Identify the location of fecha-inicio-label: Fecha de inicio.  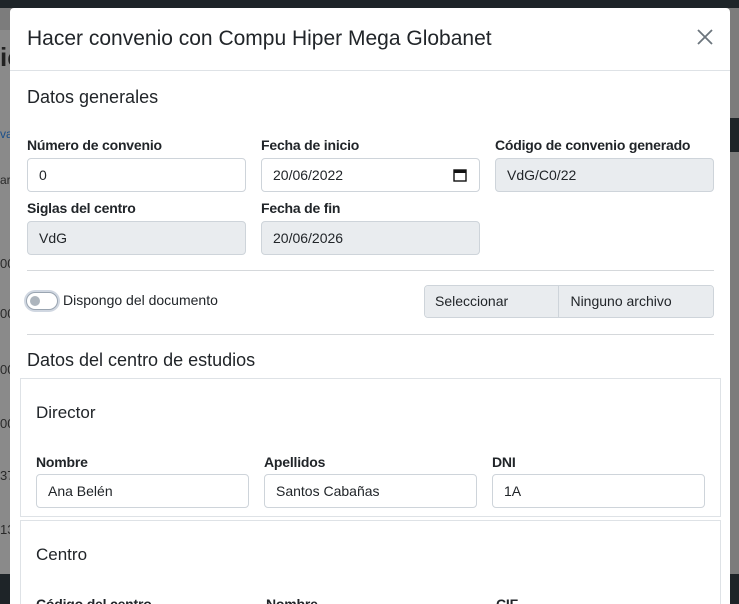
(310, 145).